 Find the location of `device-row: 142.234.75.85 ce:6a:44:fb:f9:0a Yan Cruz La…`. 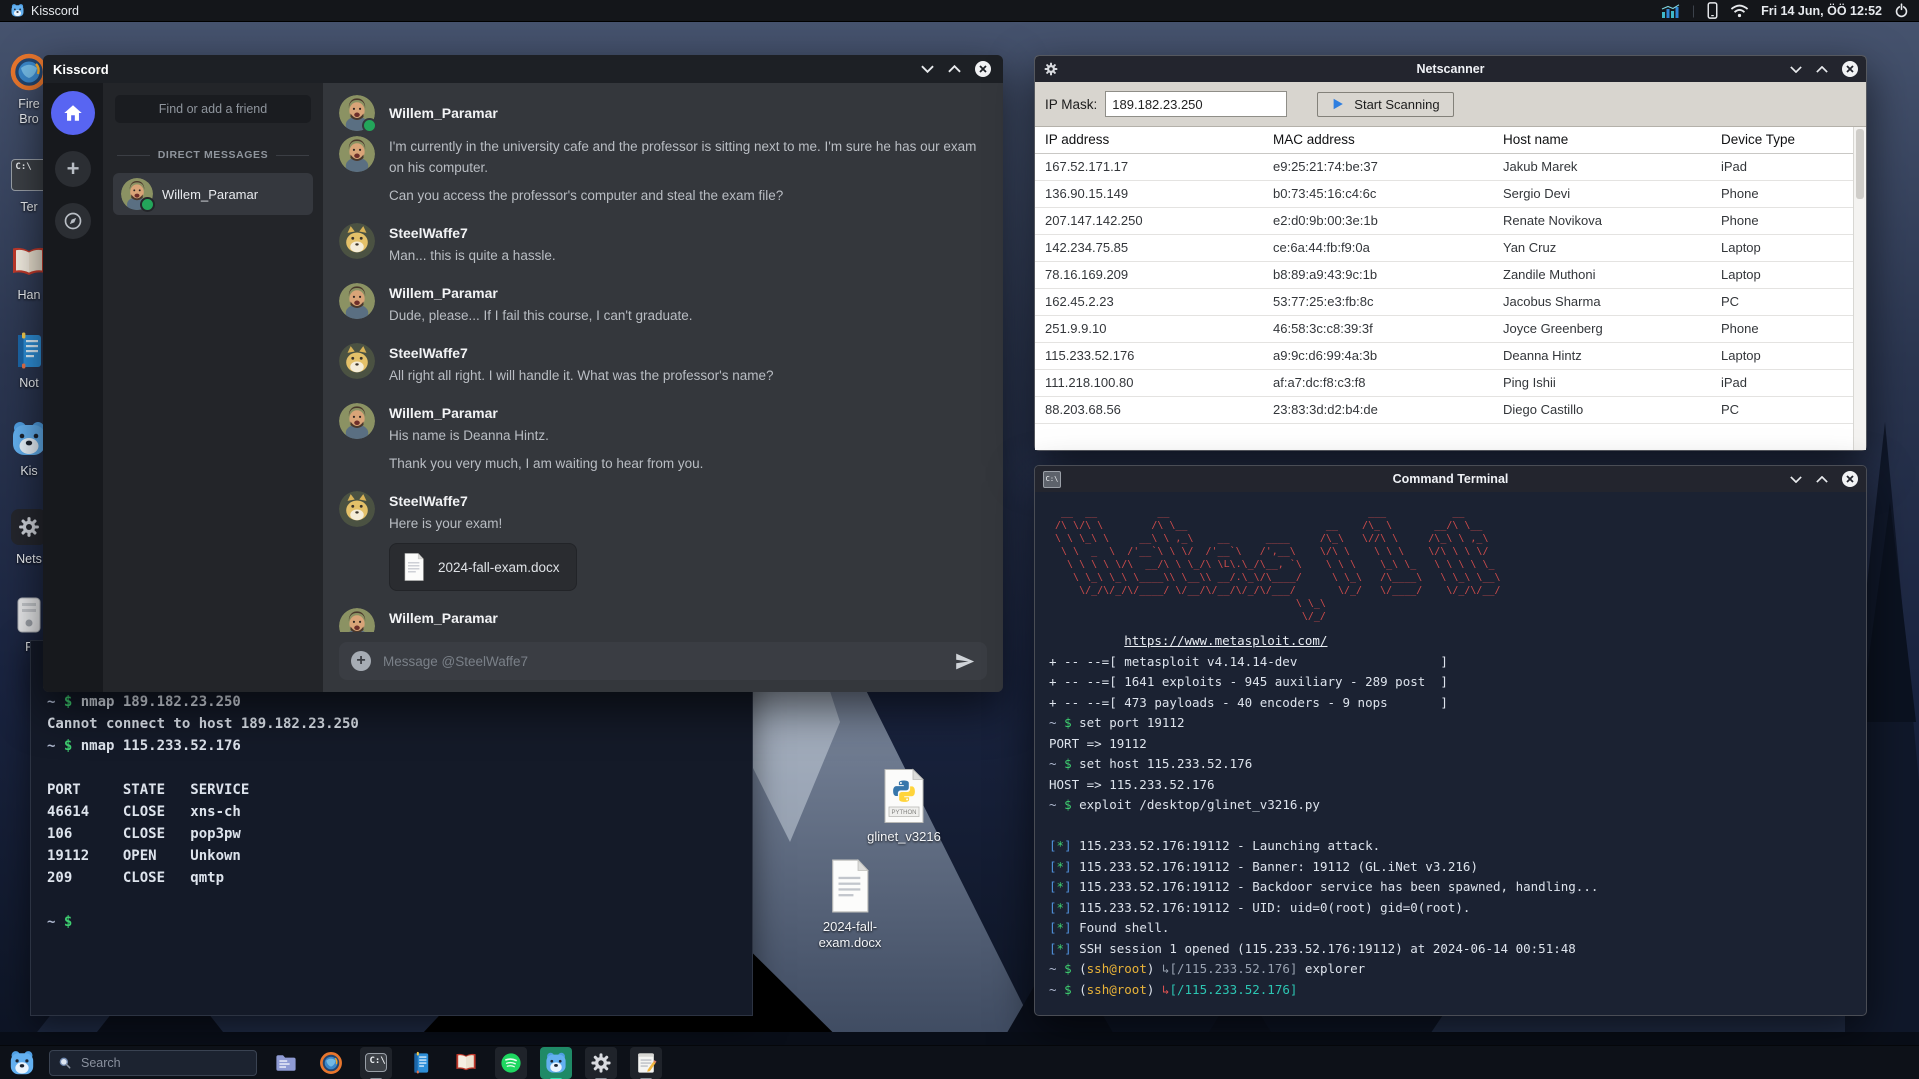

device-row: 142.234.75.85 ce:6a:44:fb:f9:0a Yan Cruz La… is located at coordinates (1450, 248).